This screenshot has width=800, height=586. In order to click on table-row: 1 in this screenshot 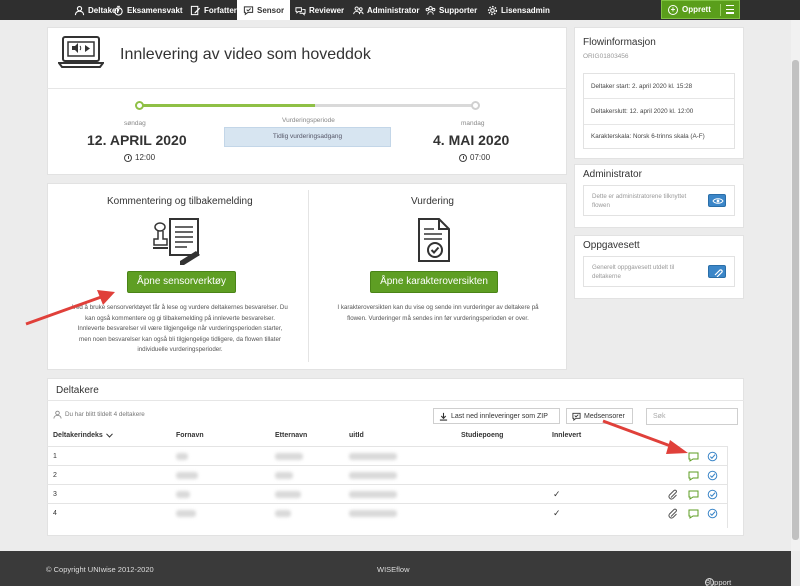, I will do `click(387, 456)`.